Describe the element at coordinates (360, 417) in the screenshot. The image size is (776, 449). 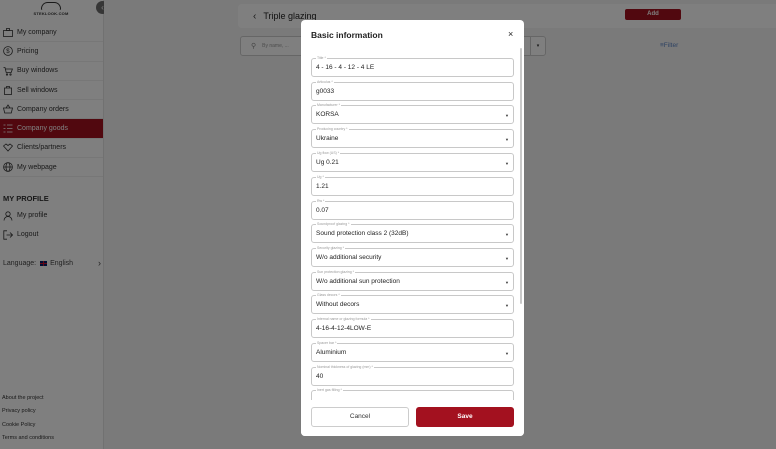
I see `cancel-button: Cancel` at that location.